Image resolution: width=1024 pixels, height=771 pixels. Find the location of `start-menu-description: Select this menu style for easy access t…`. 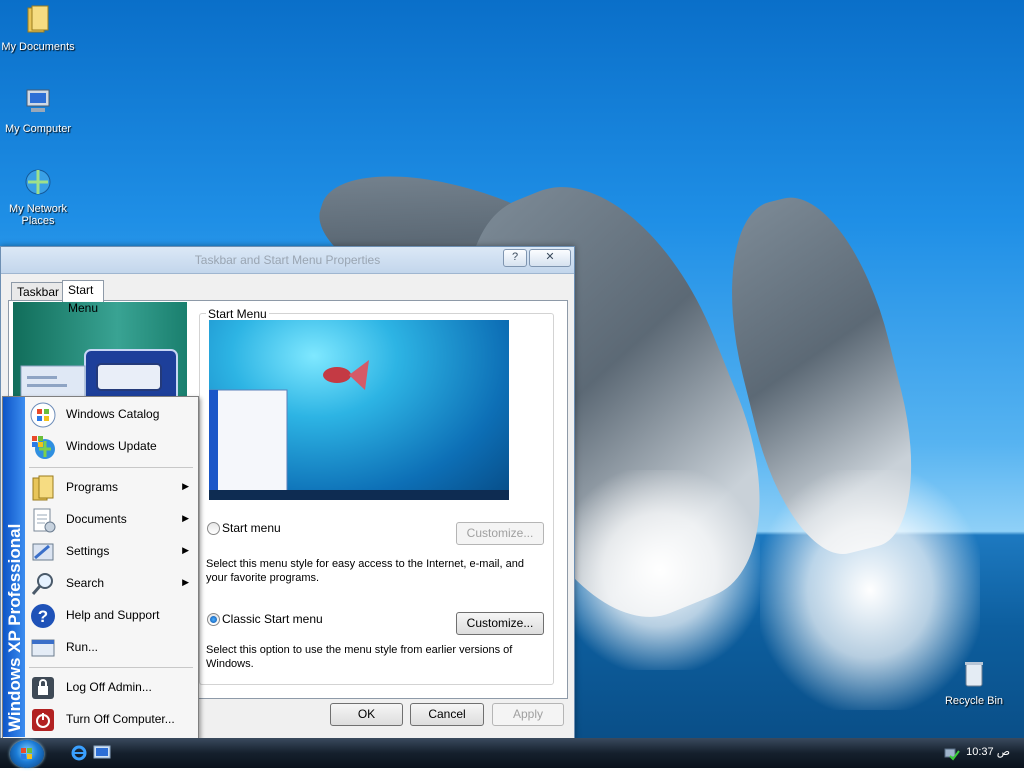

start-menu-description: Select this menu style for easy access t… is located at coordinates (365, 571).